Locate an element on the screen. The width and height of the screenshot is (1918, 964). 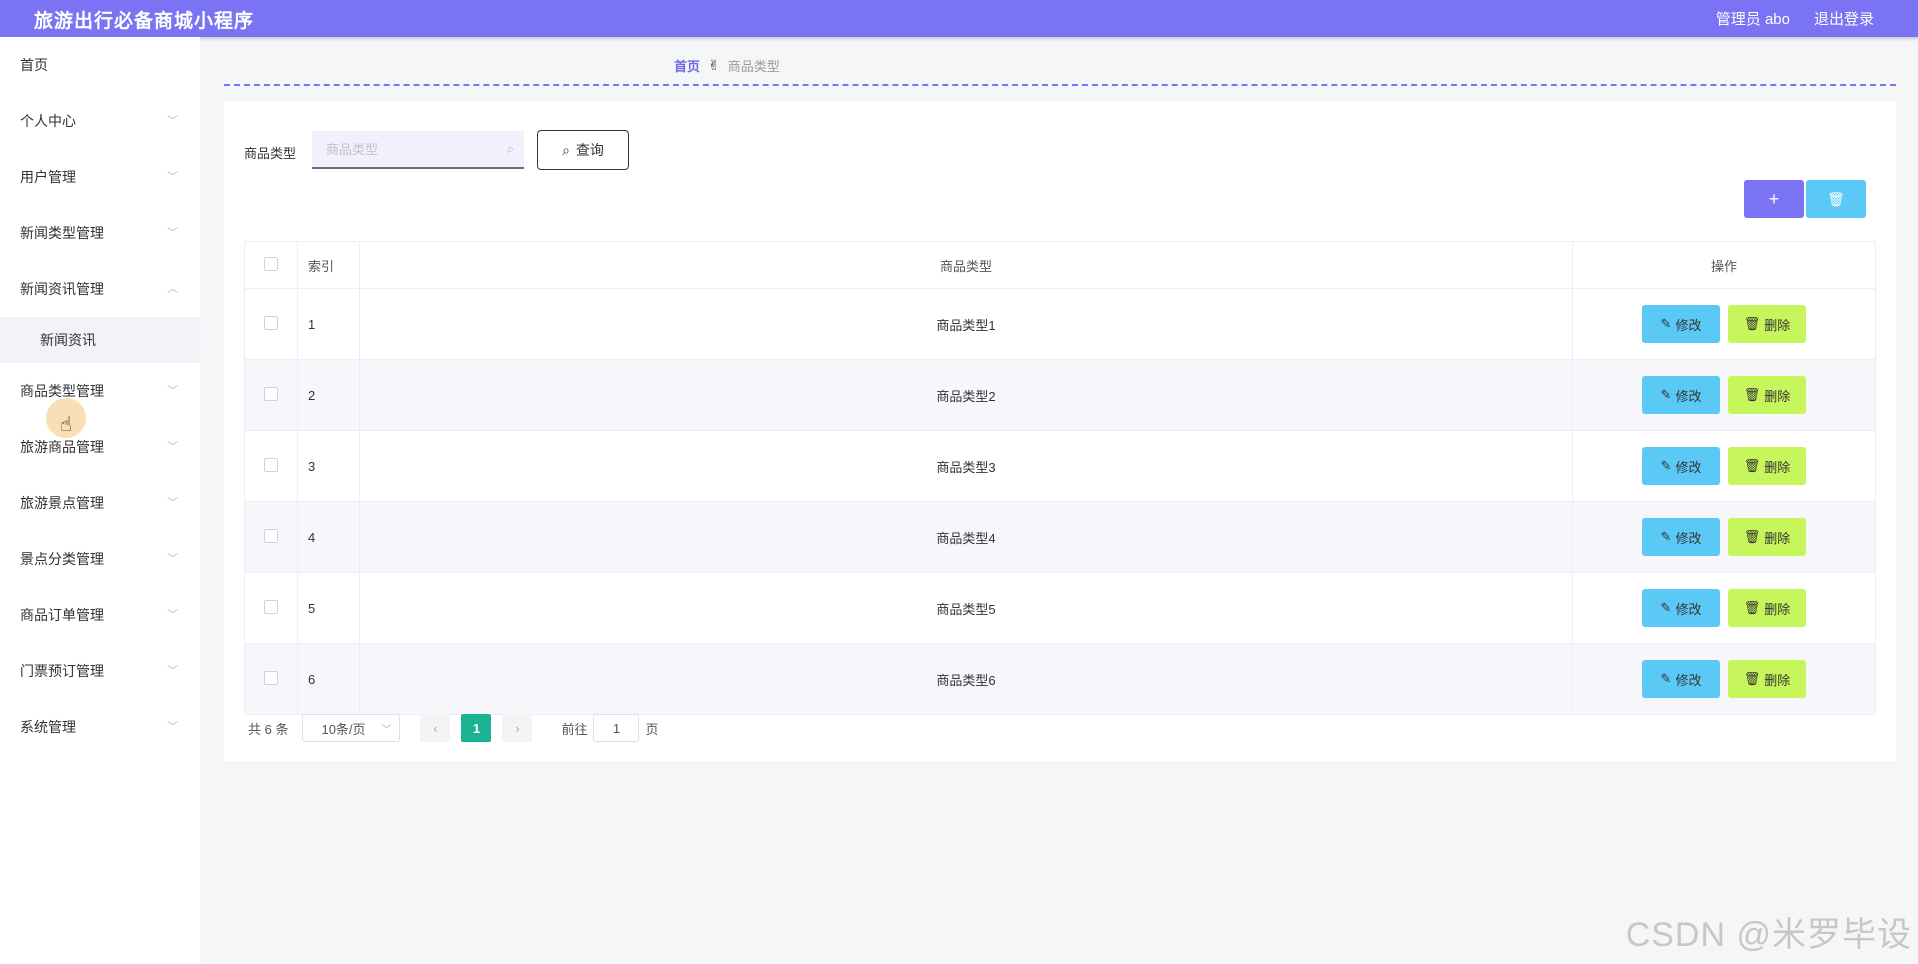
goto-page-input is located at coordinates (616, 728).